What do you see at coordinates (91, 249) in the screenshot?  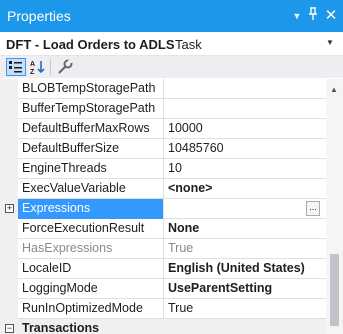 I see `property-name: HasExpressions` at bounding box center [91, 249].